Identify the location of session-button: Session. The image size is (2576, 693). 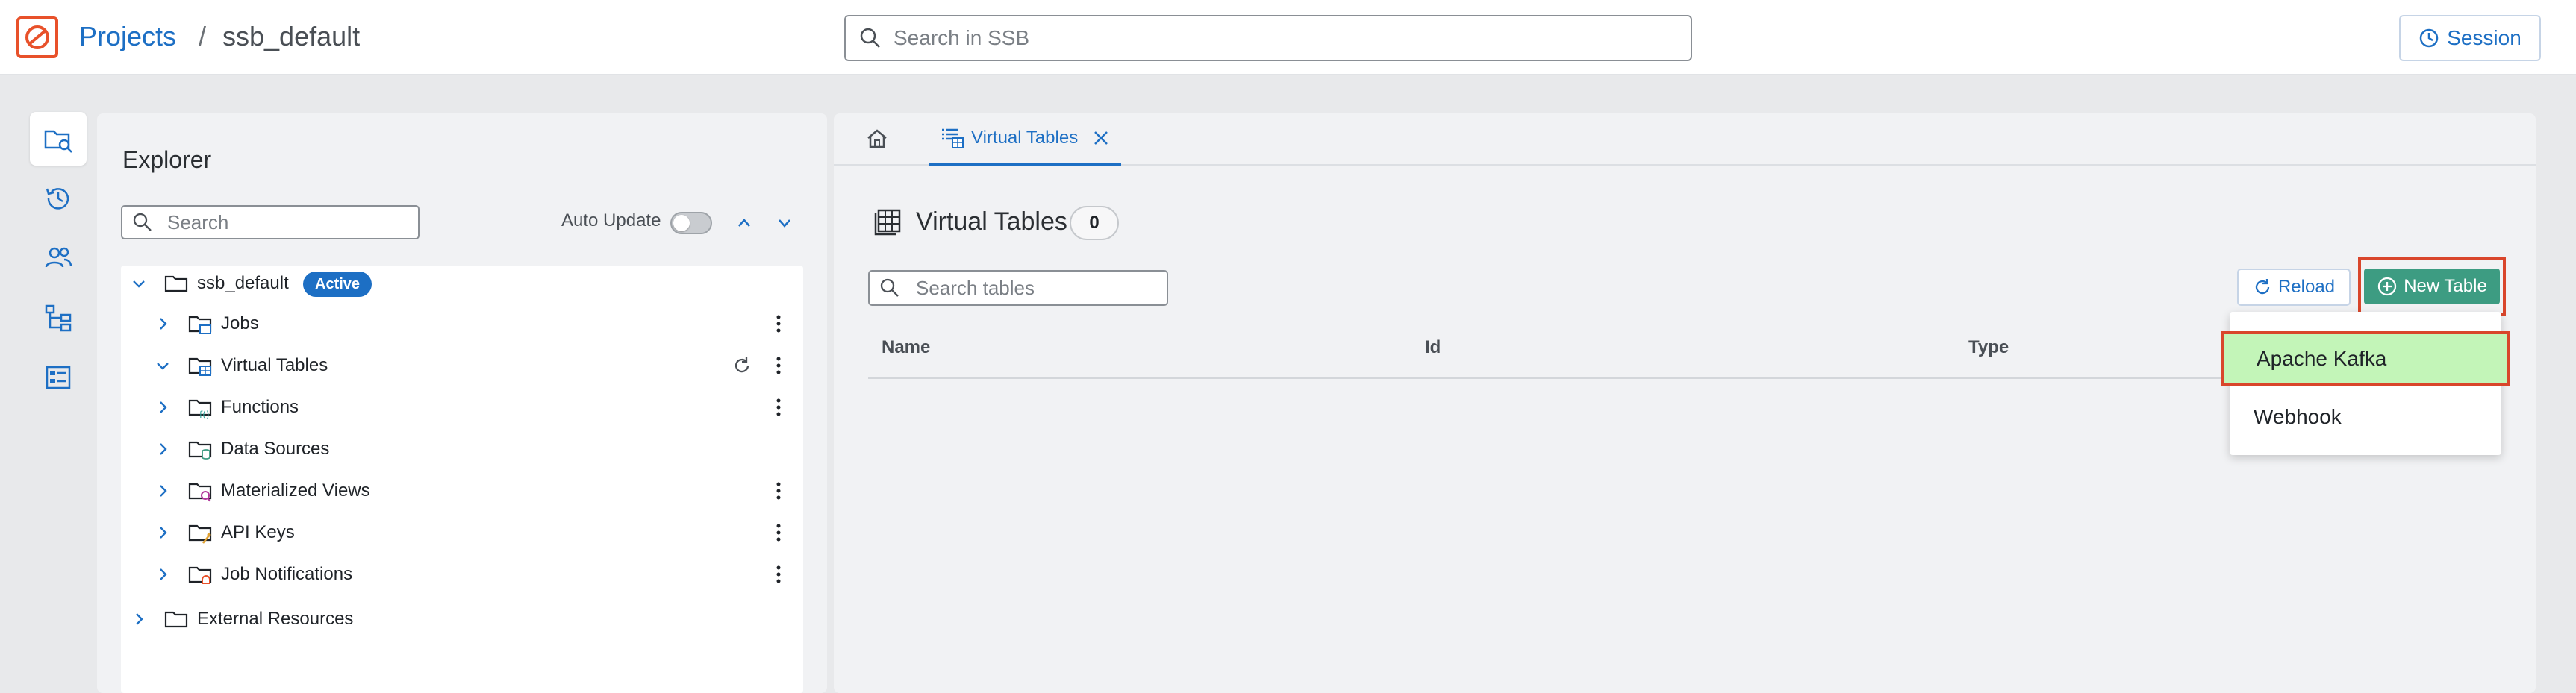
(2470, 38).